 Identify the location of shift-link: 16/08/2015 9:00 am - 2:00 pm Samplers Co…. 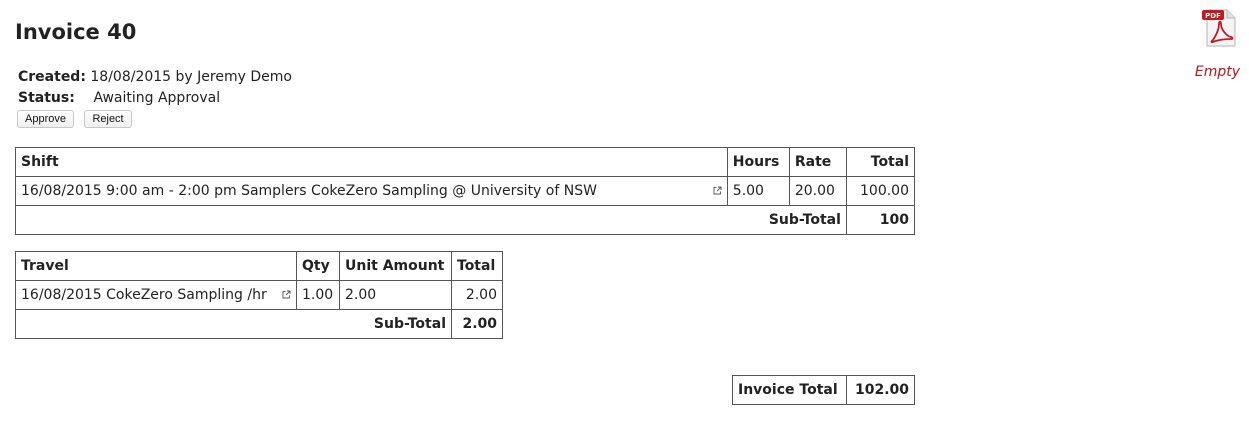
(309, 191).